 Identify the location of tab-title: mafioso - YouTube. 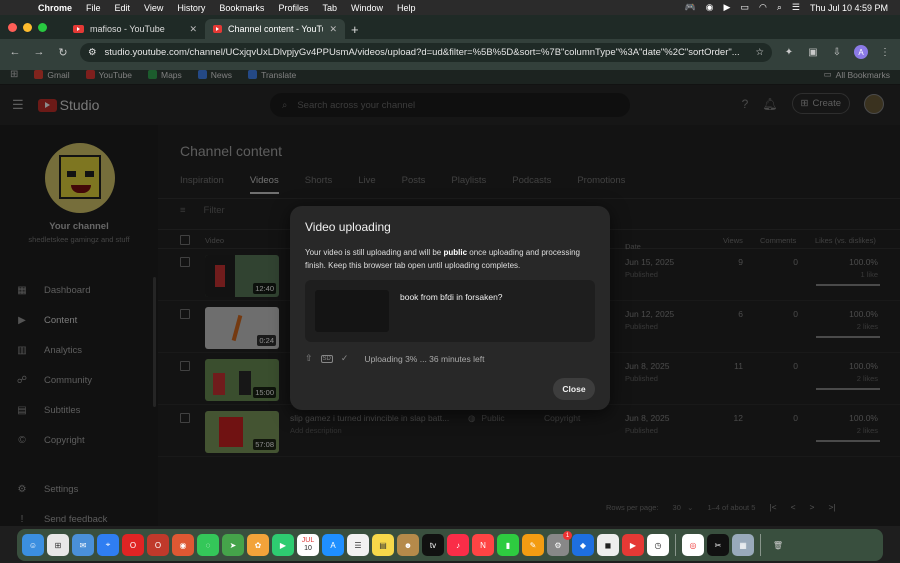
(127, 29).